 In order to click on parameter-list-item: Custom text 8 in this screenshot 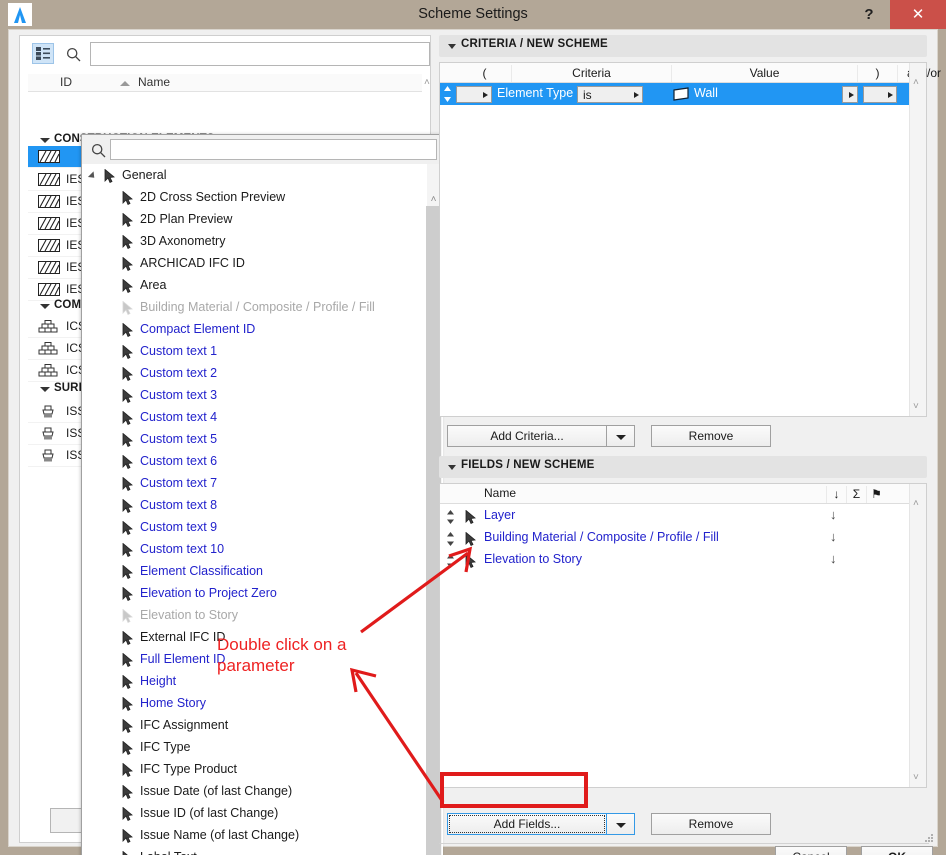, I will do `click(255, 505)`.